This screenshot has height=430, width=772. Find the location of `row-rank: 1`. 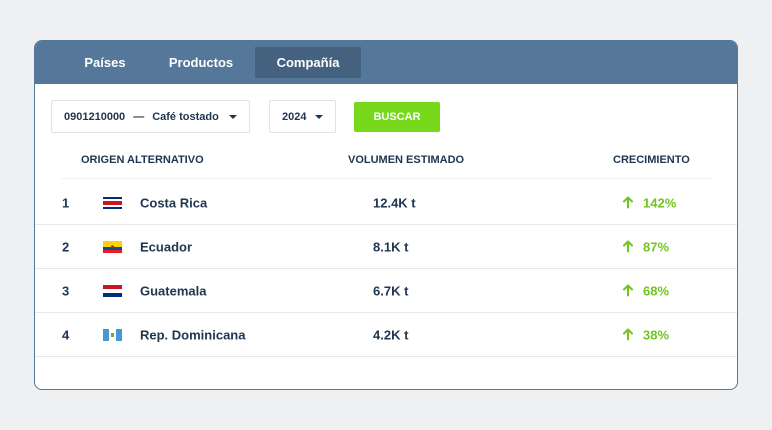

row-rank: 1 is located at coordinates (66, 202).